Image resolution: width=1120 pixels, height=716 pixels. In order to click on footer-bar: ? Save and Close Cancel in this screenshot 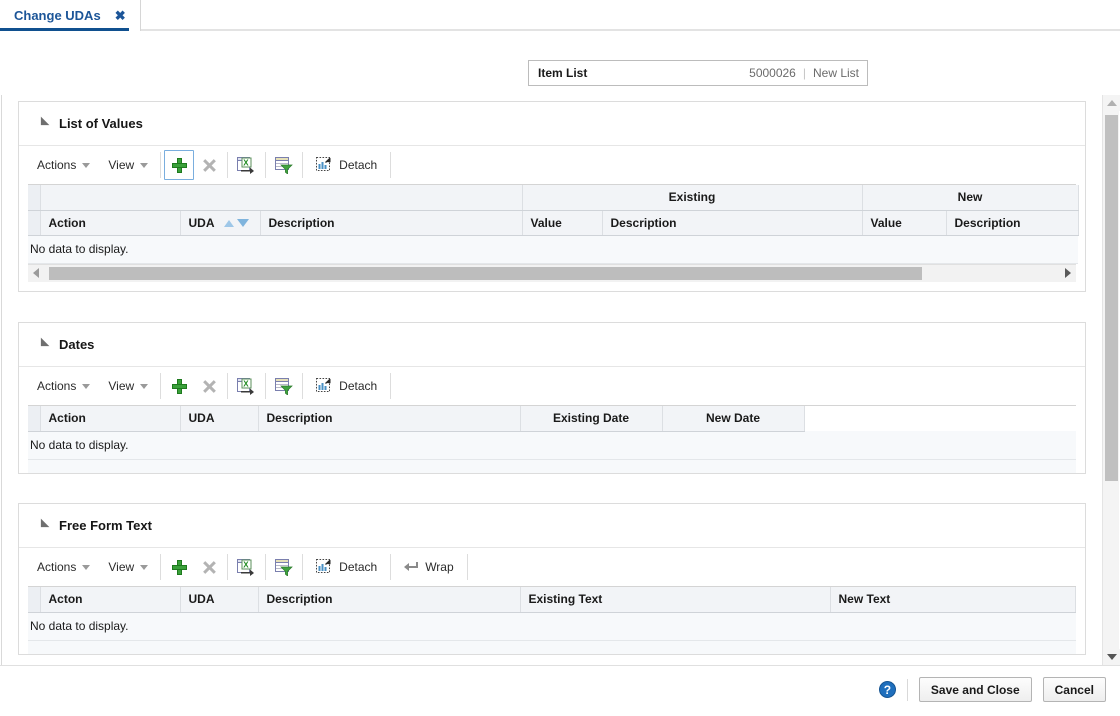, I will do `click(560, 690)`.